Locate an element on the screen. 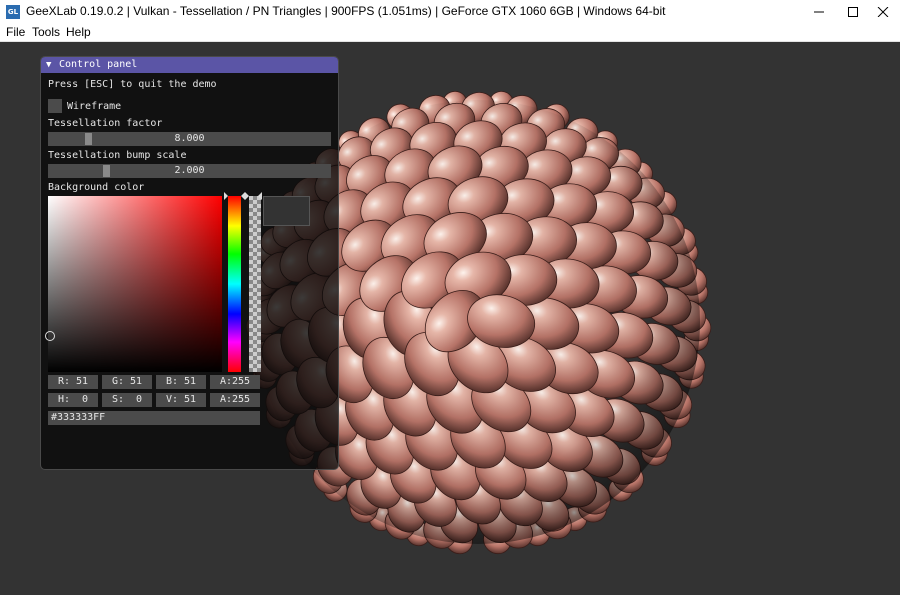 The image size is (900, 595). hue-field: H: 0 is located at coordinates (73, 400).